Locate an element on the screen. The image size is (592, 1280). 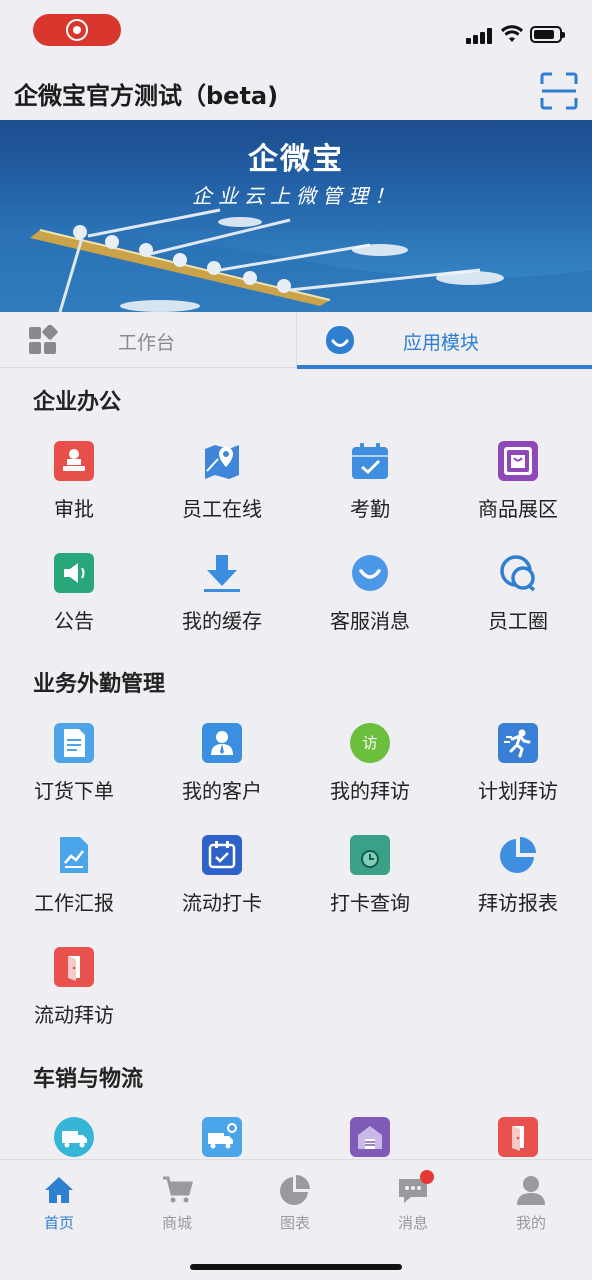
report-icon is located at coordinates (74, 855).